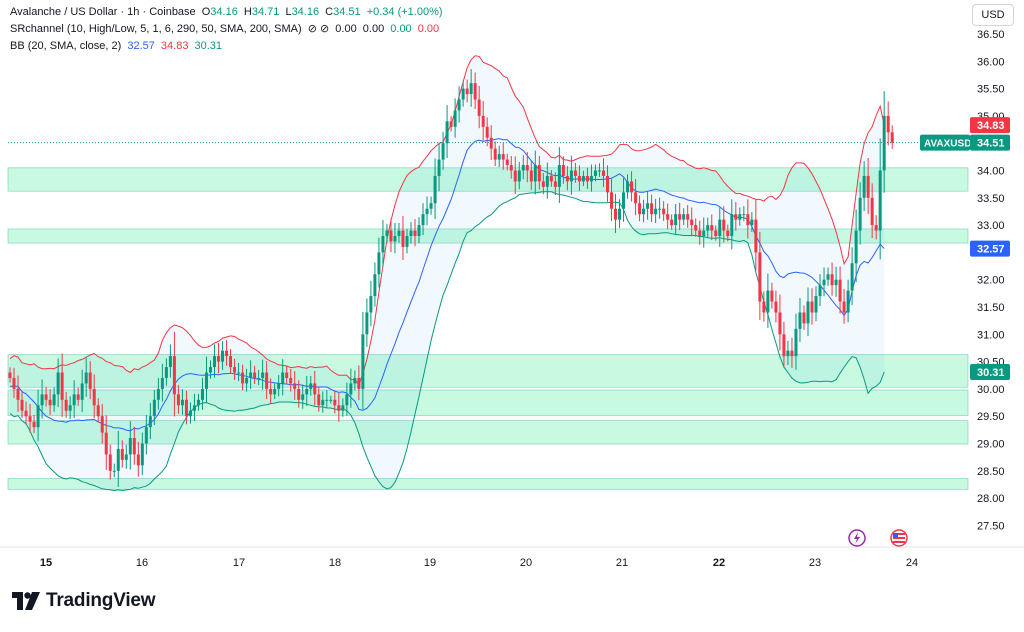  What do you see at coordinates (401, 29) in the screenshot?
I see `legend-srchannel-v3: 0.00` at bounding box center [401, 29].